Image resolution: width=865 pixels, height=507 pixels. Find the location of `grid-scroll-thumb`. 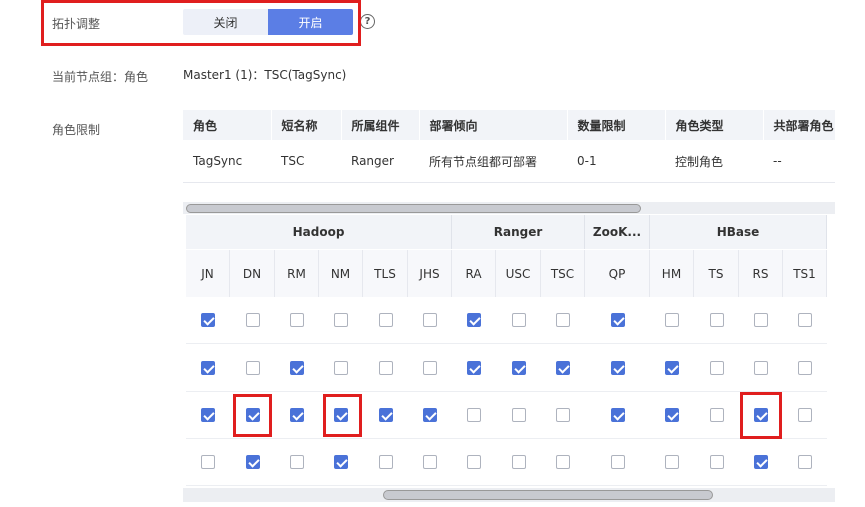

grid-scroll-thumb is located at coordinates (548, 495).